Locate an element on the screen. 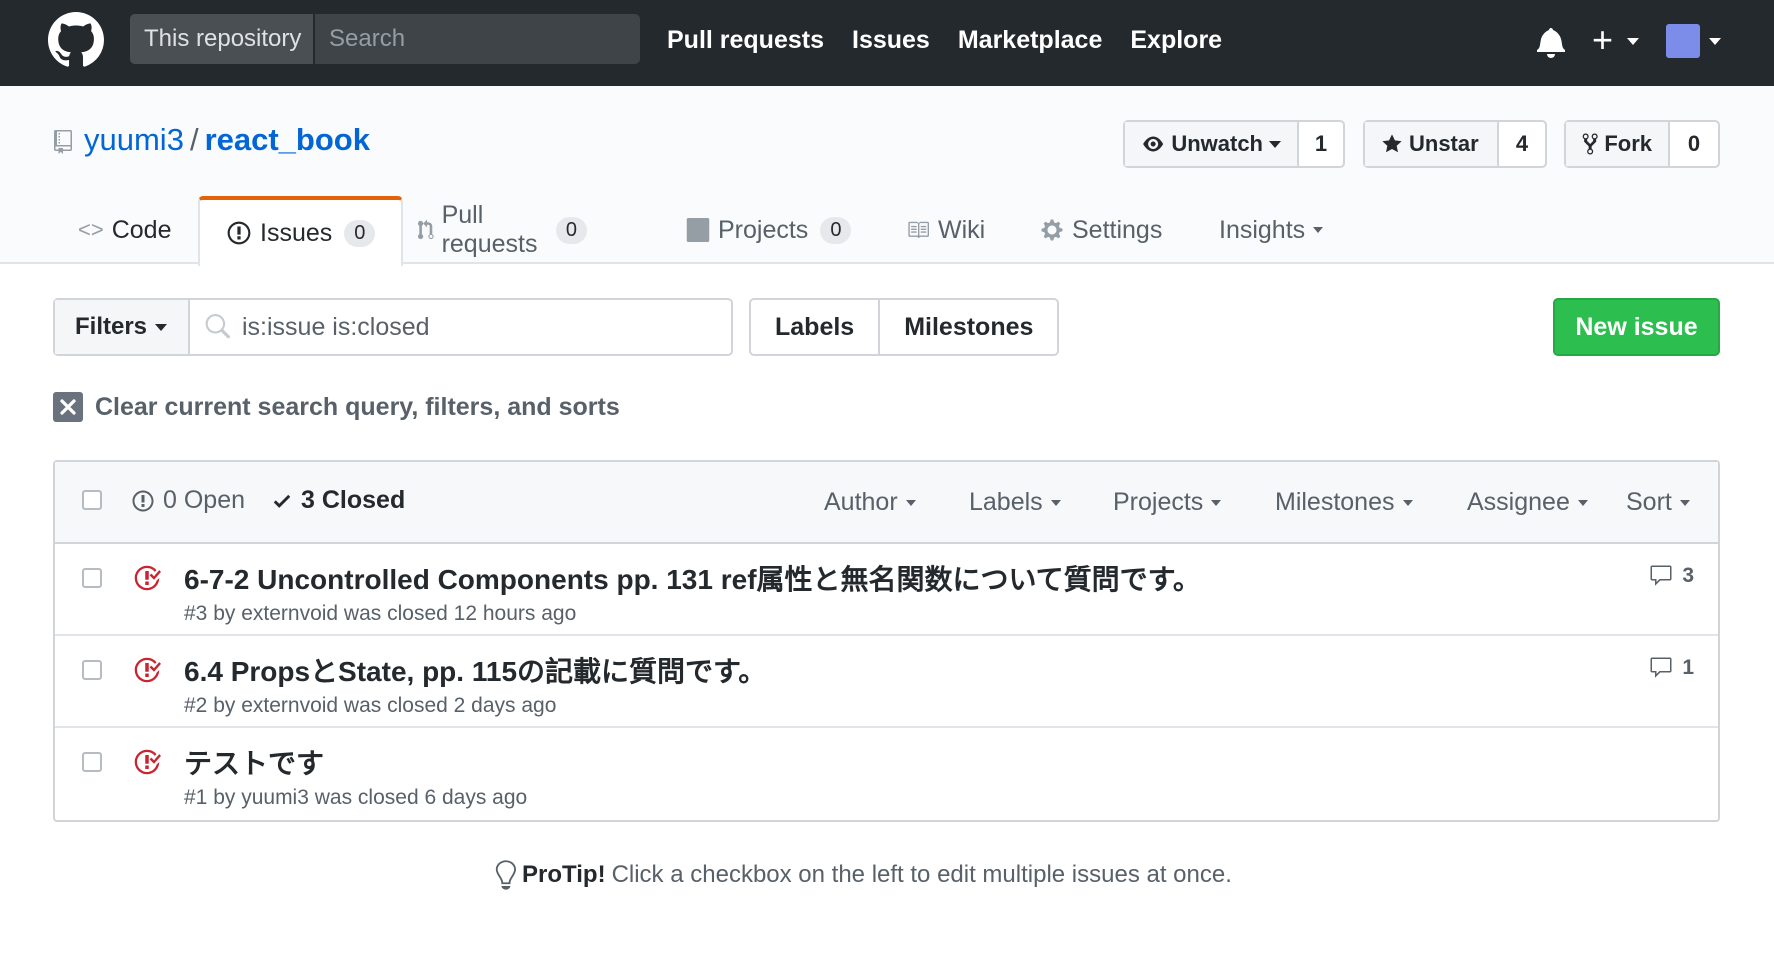 This screenshot has height=954, width=1774. repo-icon is located at coordinates (63, 142).